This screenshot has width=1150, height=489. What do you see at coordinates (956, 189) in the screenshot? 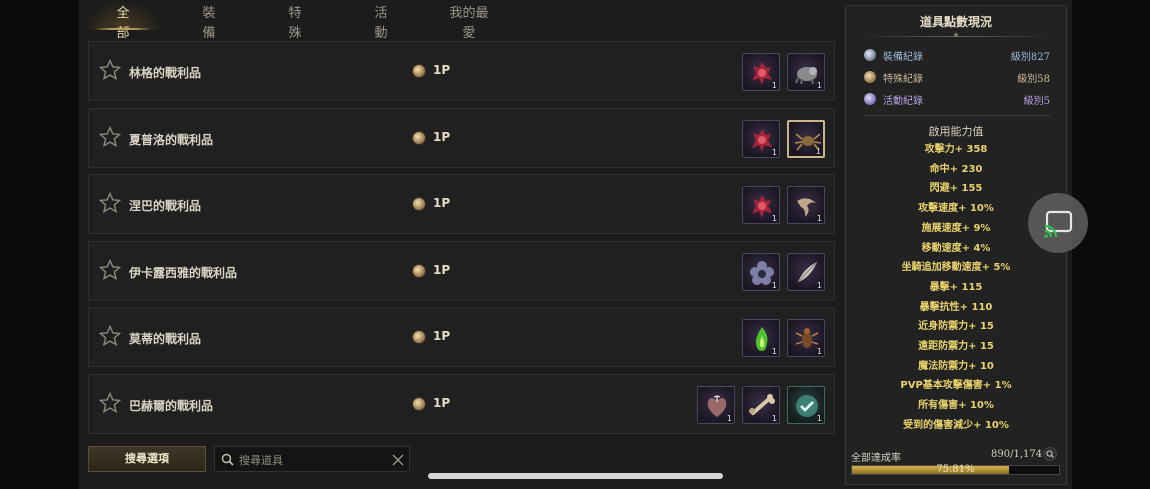
I see `stat-line: 閃避+ 155` at bounding box center [956, 189].